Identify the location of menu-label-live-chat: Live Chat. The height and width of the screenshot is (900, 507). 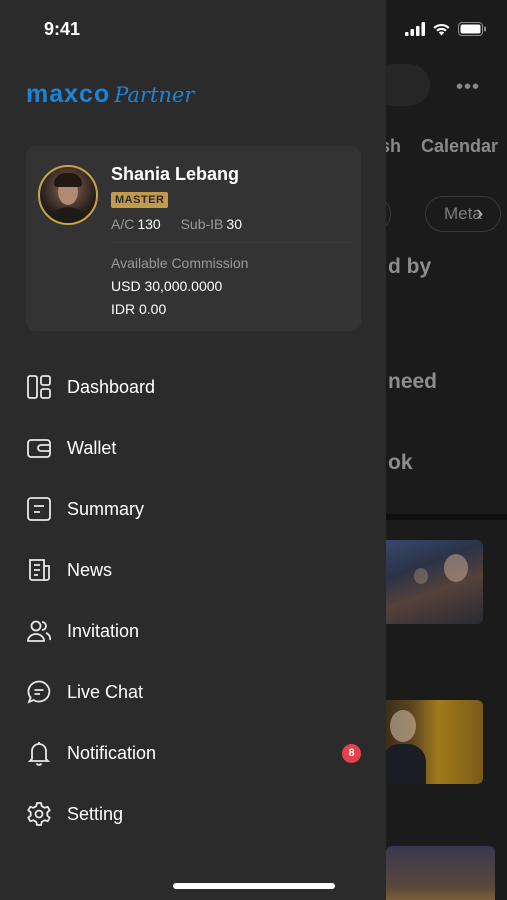
(105, 691).